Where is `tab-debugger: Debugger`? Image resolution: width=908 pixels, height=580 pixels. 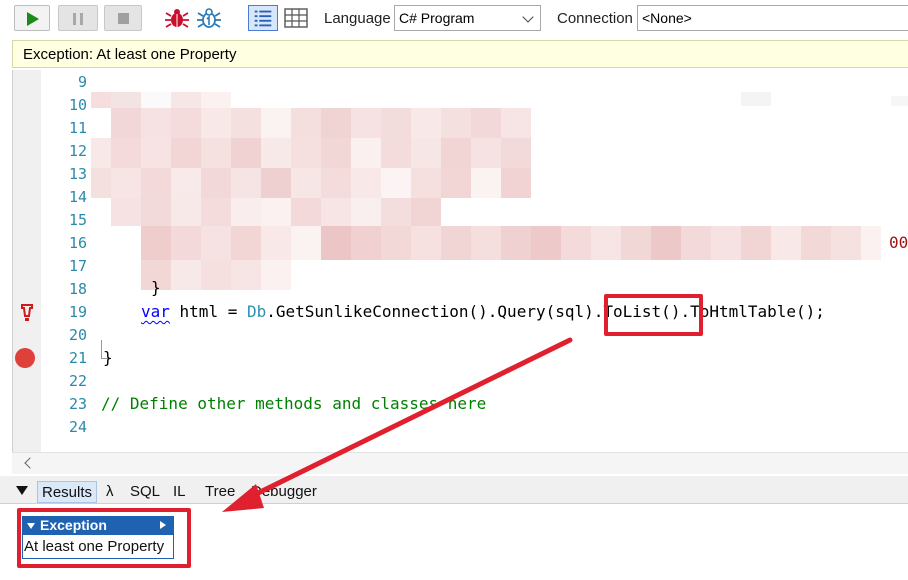
tab-debugger: Debugger is located at coordinates (284, 492).